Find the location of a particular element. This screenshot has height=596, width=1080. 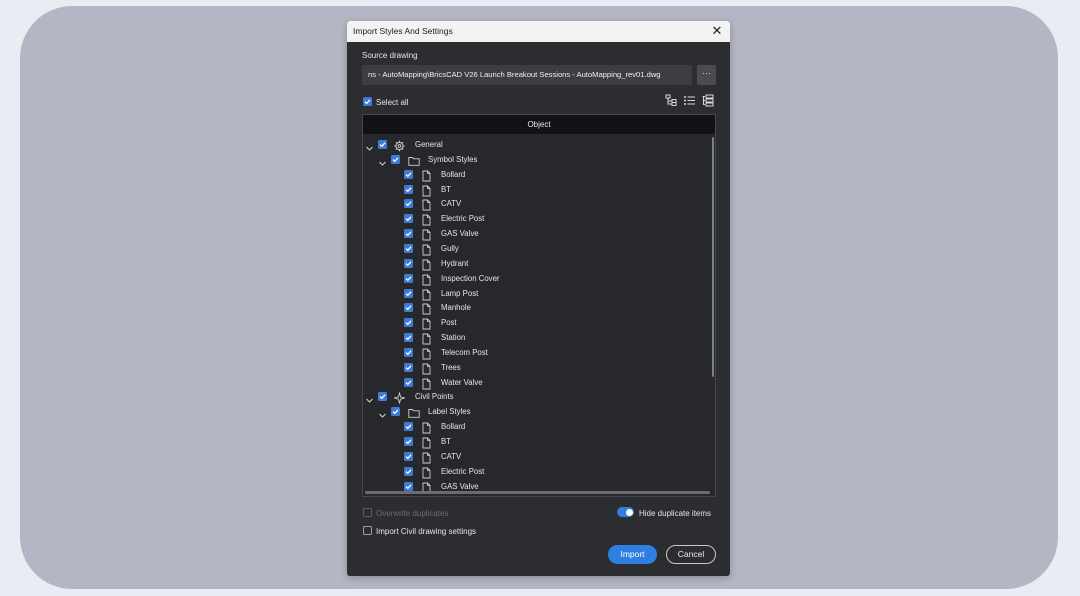

tree-item-label: Water Valve is located at coordinates (462, 382).